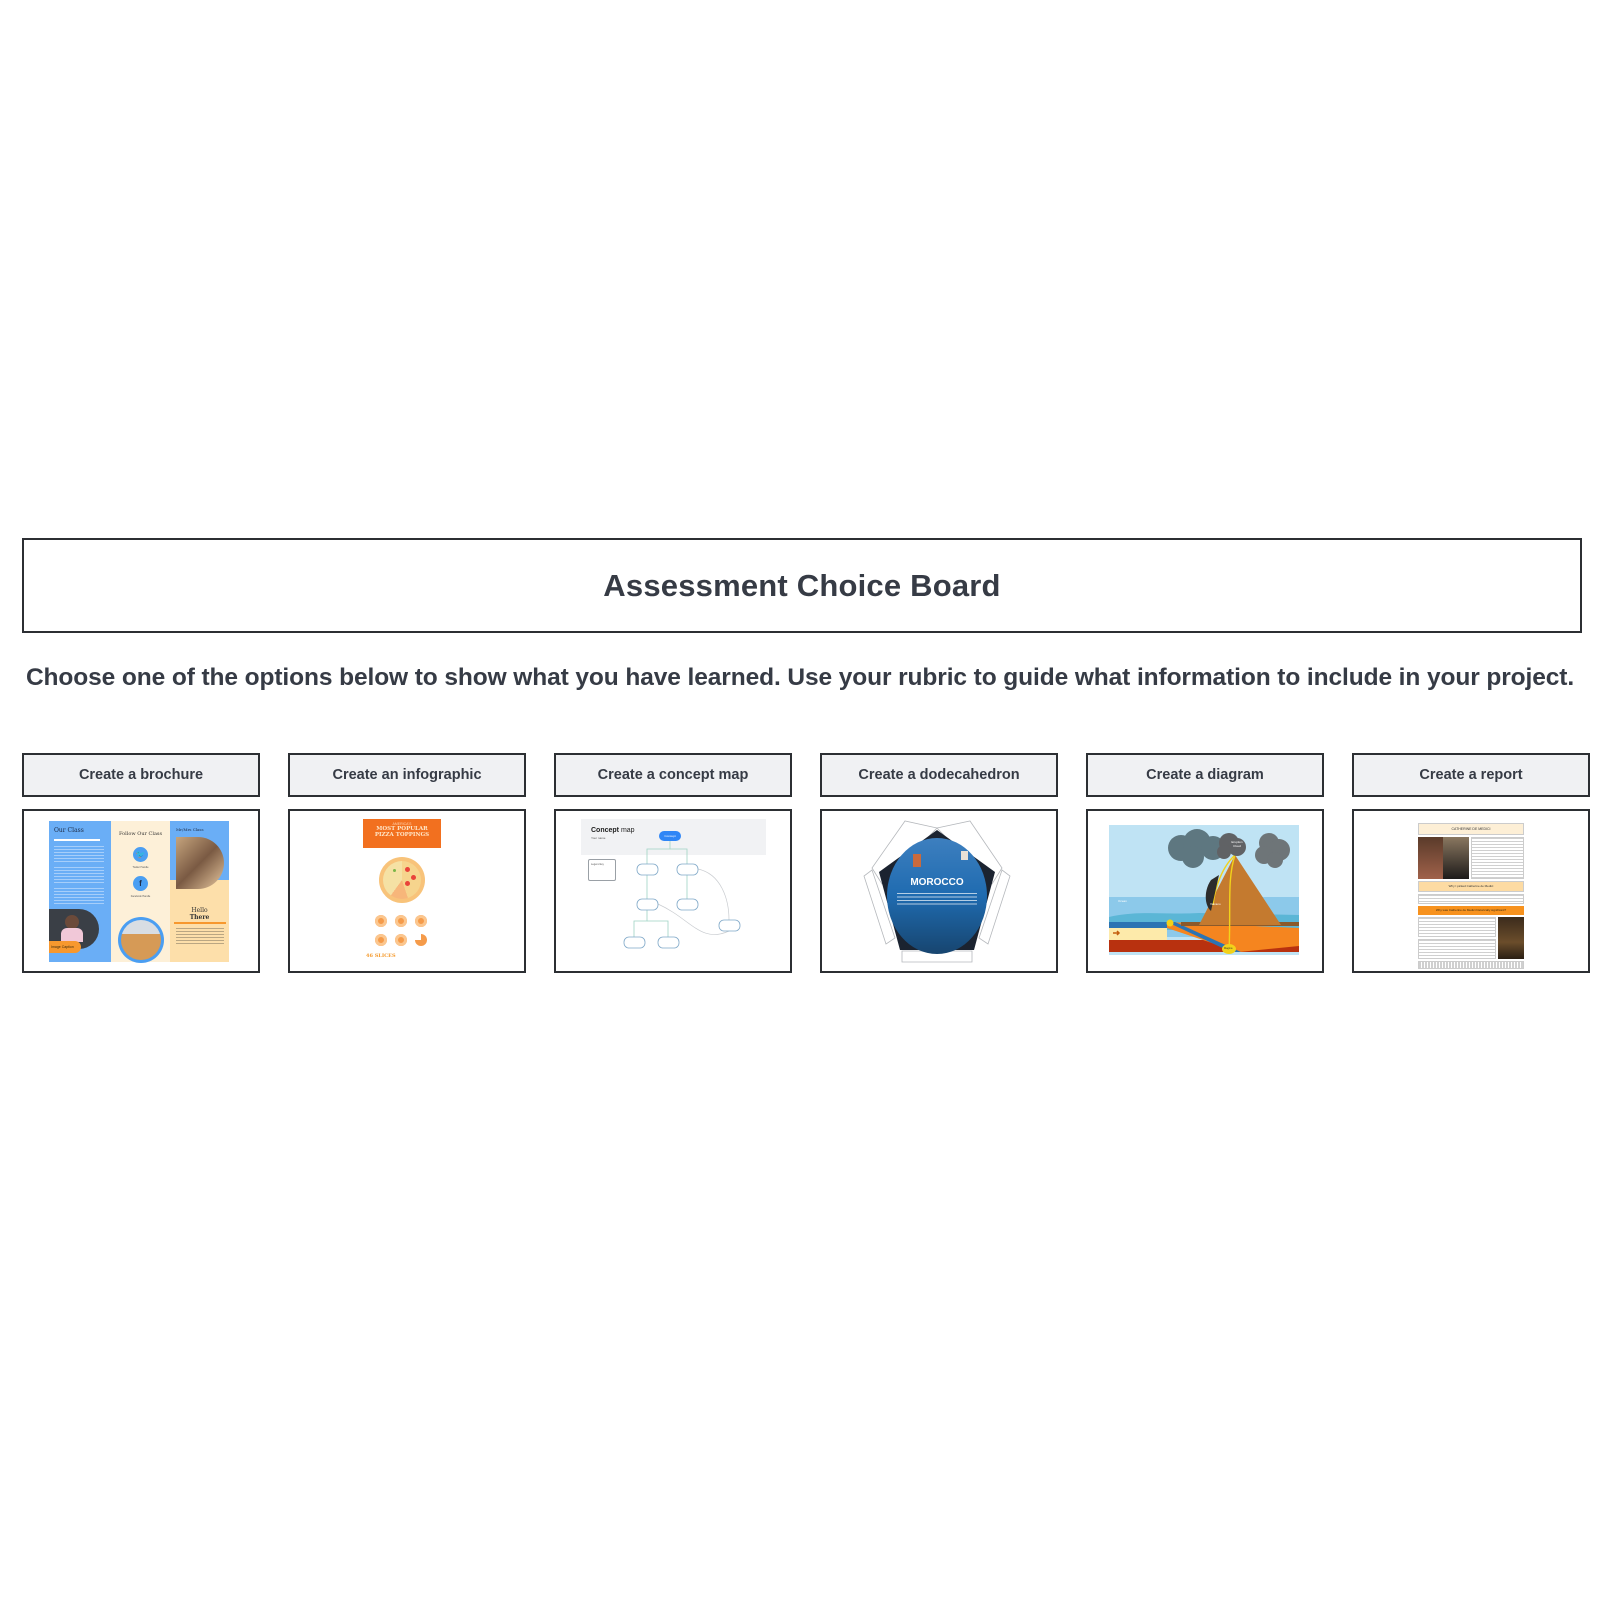 The width and height of the screenshot is (1600, 1600). What do you see at coordinates (1471, 775) in the screenshot?
I see `option-header-report: Create a report` at bounding box center [1471, 775].